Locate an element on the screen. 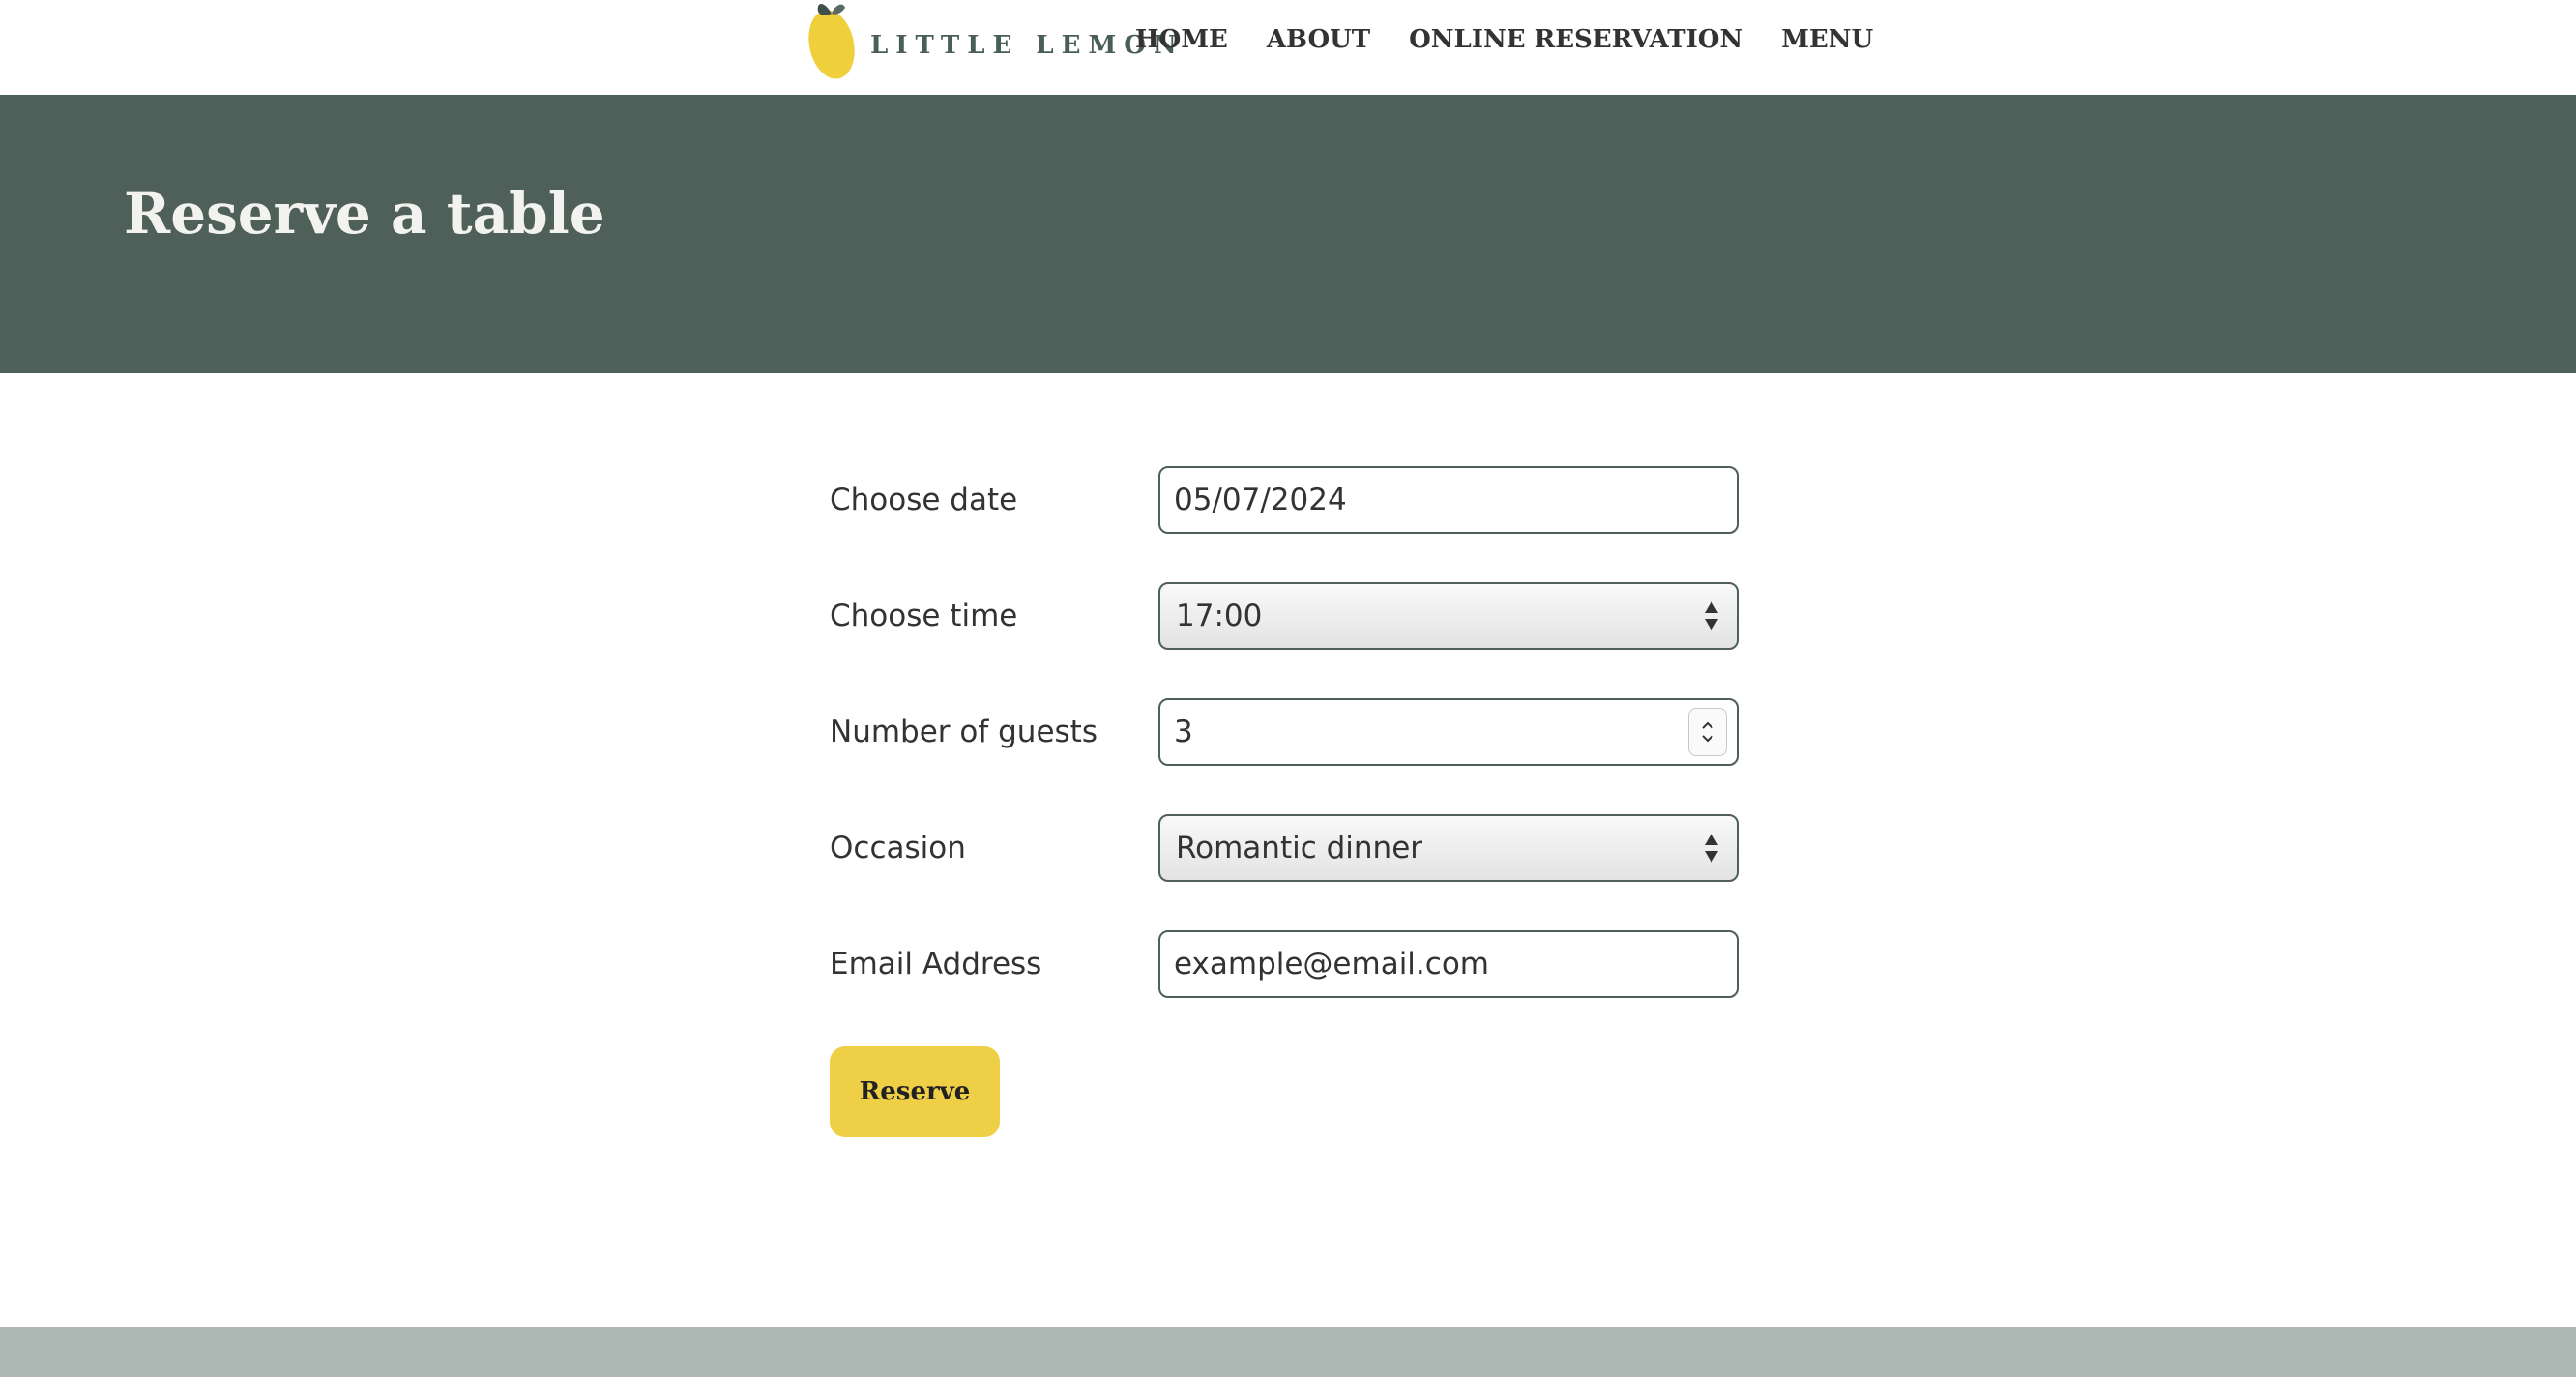 This screenshot has width=2576, height=1377. email-input: example@email.com is located at coordinates (1448, 964).